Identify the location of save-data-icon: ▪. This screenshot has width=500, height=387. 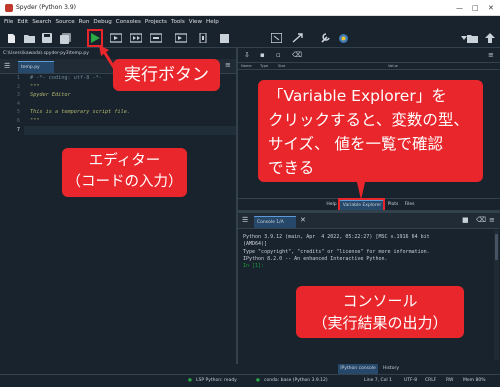
(262, 55).